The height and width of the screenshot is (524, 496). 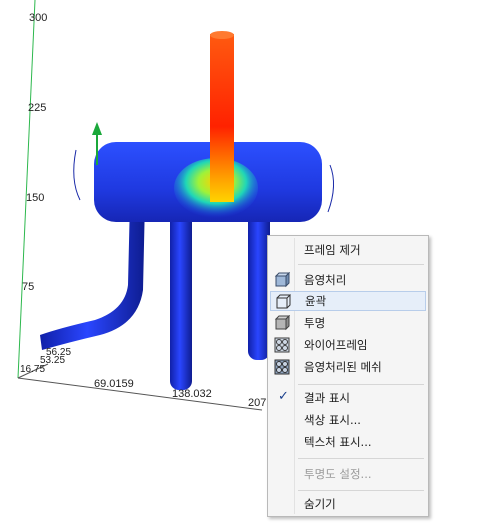 I want to click on horizontal-axis-line, so click(x=140, y=394).